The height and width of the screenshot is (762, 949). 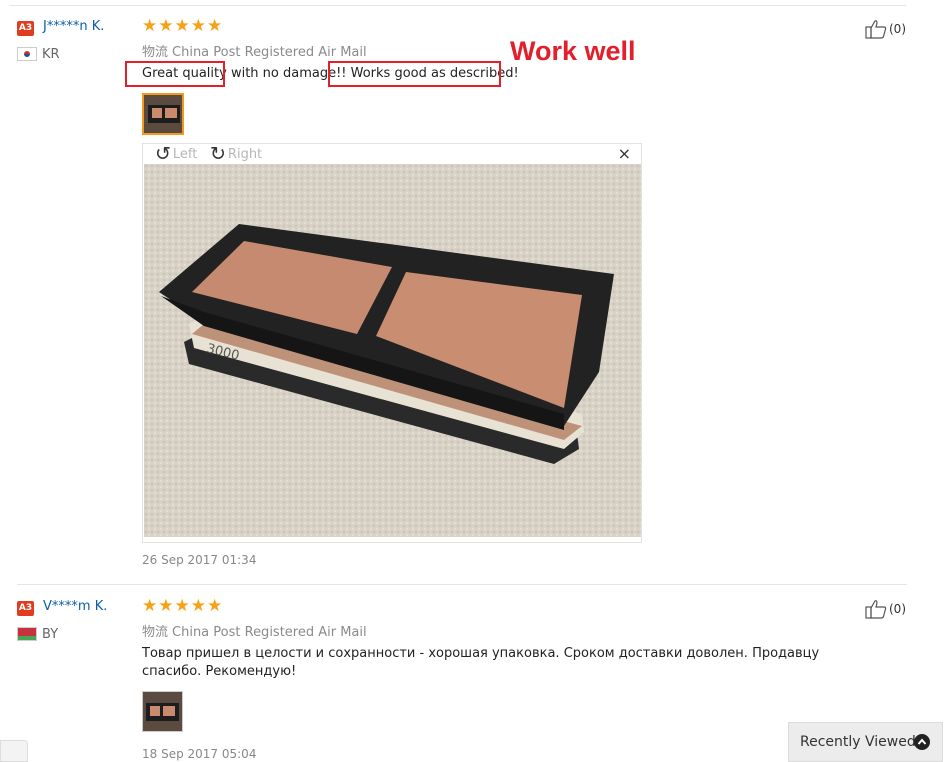 I want to click on side-tab, so click(x=14, y=751).